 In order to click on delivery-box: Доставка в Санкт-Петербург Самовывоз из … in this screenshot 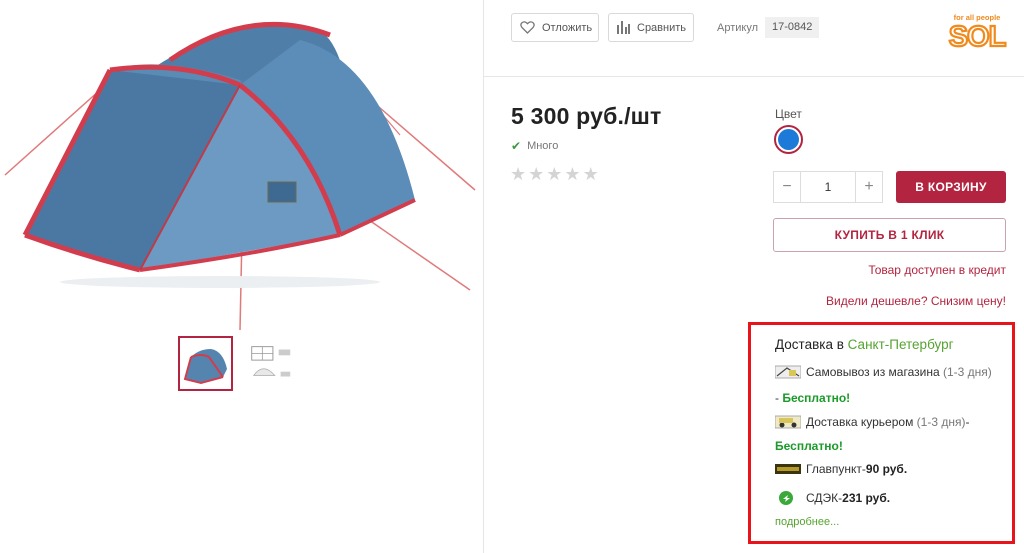, I will do `click(881, 433)`.